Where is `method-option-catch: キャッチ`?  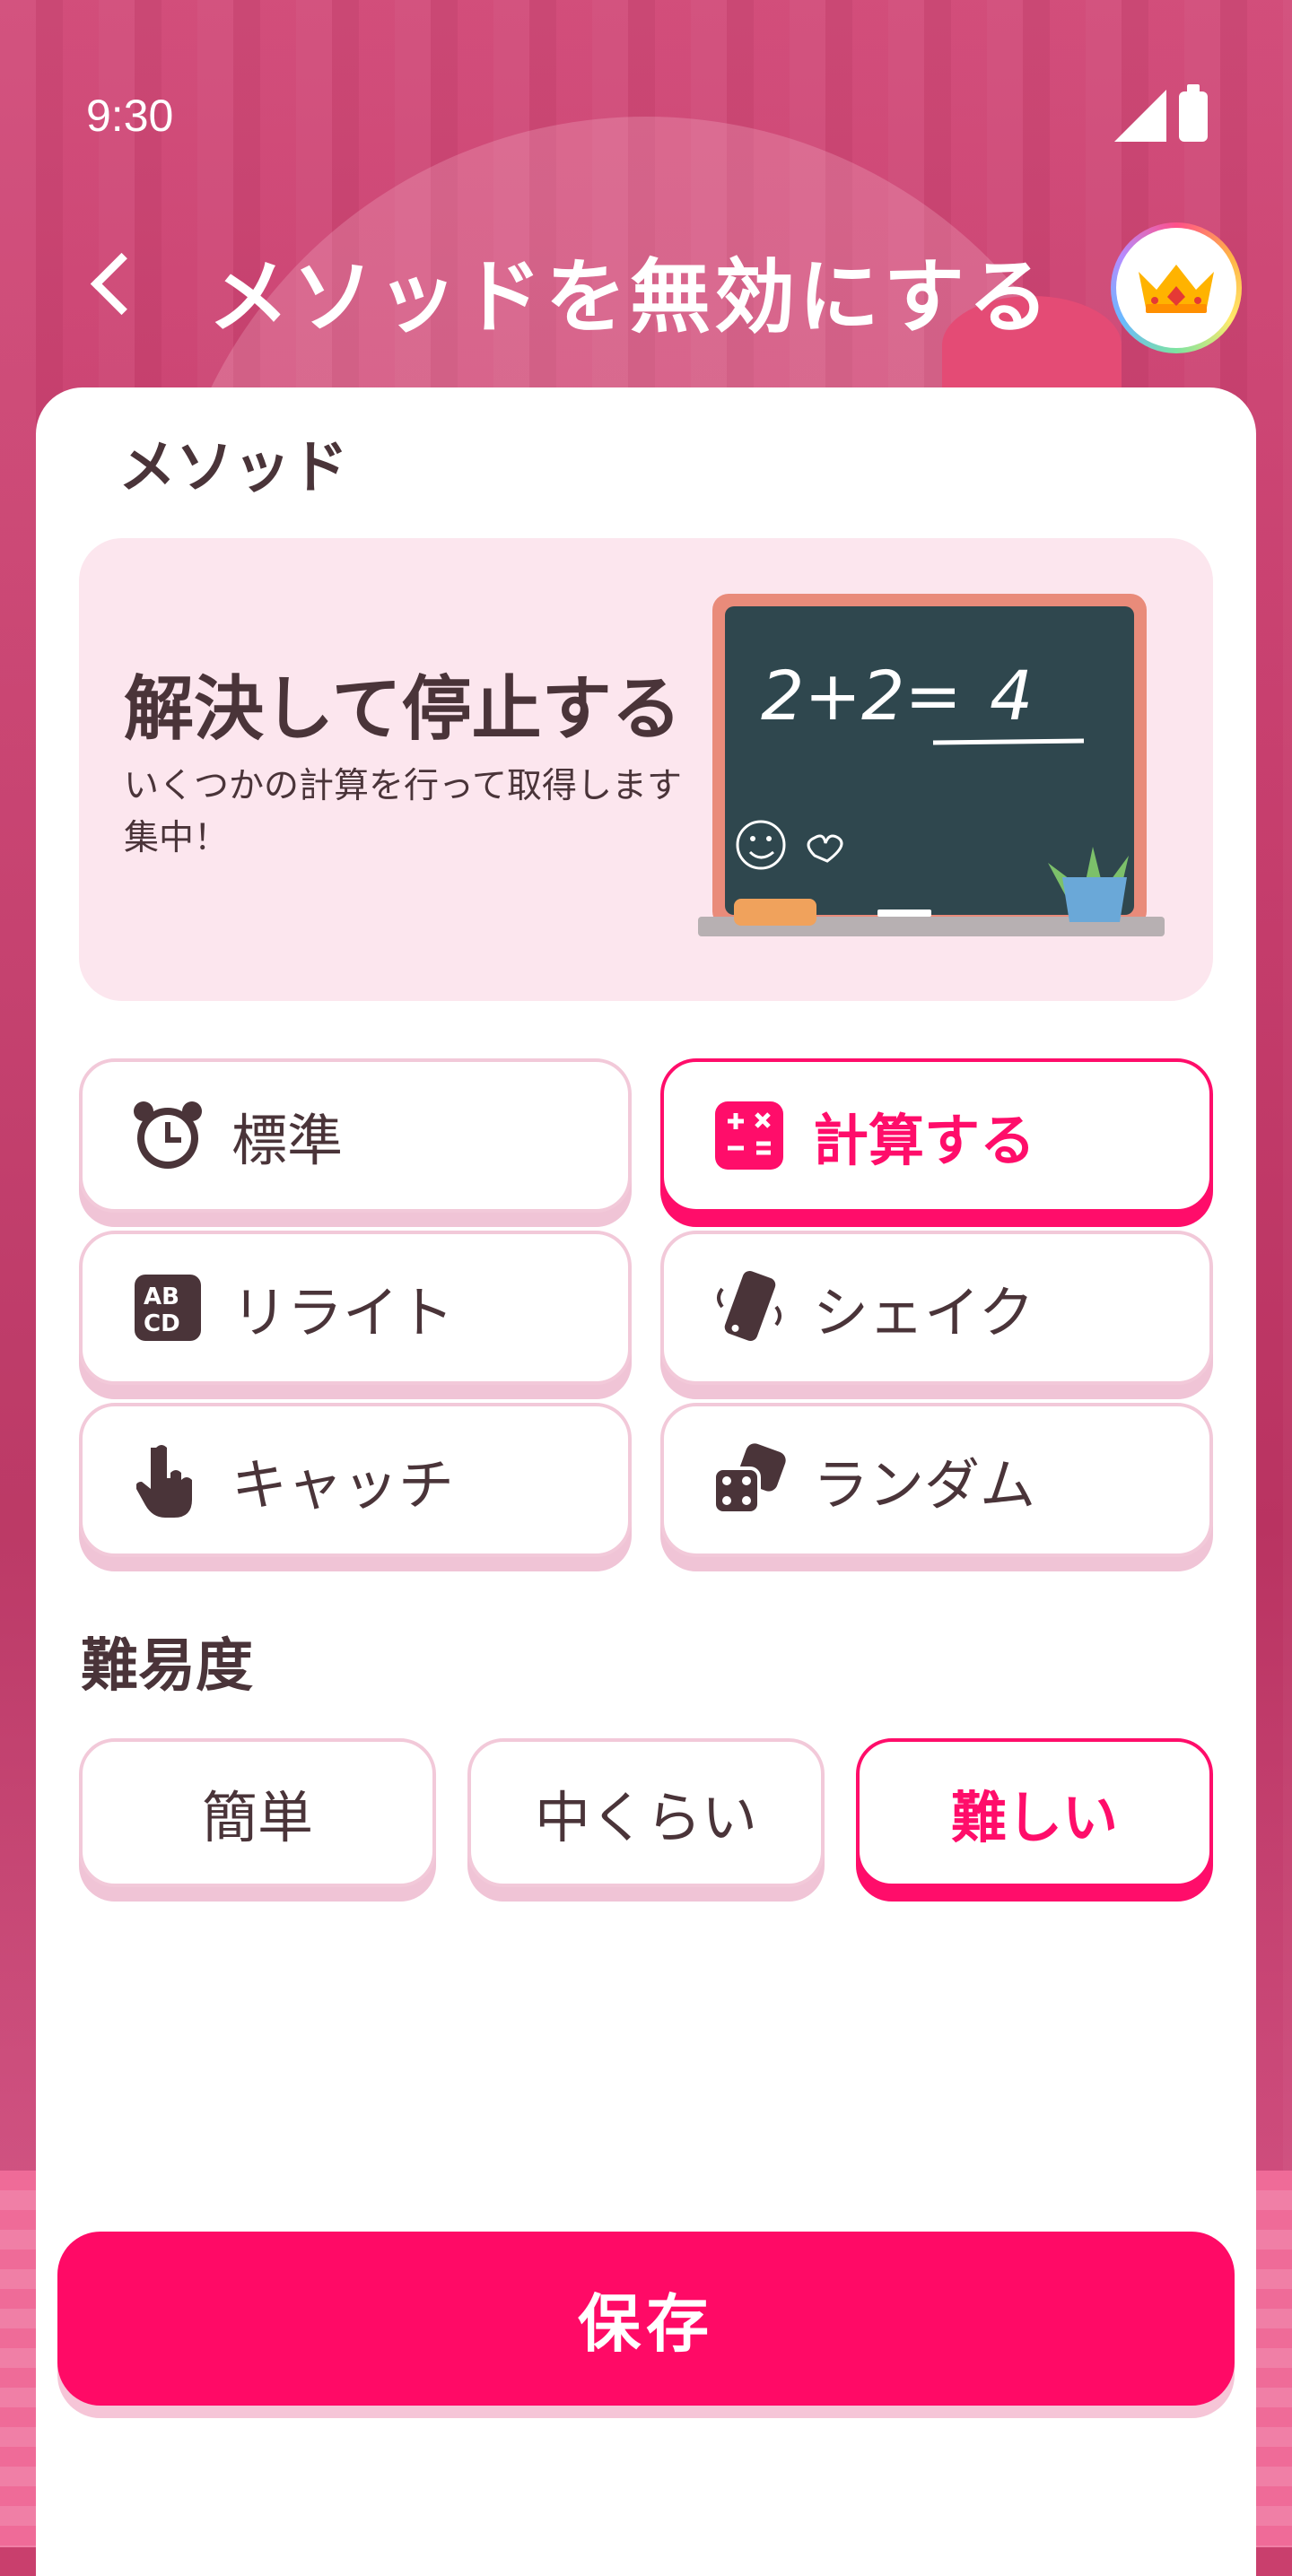
method-option-catch: キャッチ is located at coordinates (355, 1480).